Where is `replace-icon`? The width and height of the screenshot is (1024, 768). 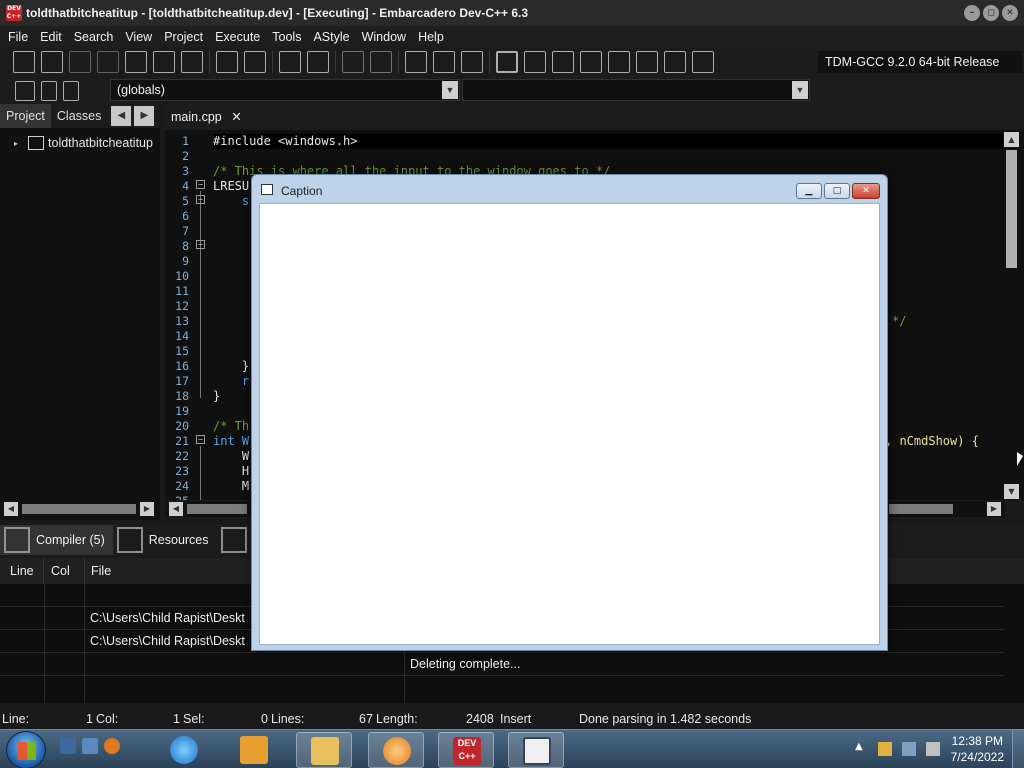
replace-icon is located at coordinates (255, 62).